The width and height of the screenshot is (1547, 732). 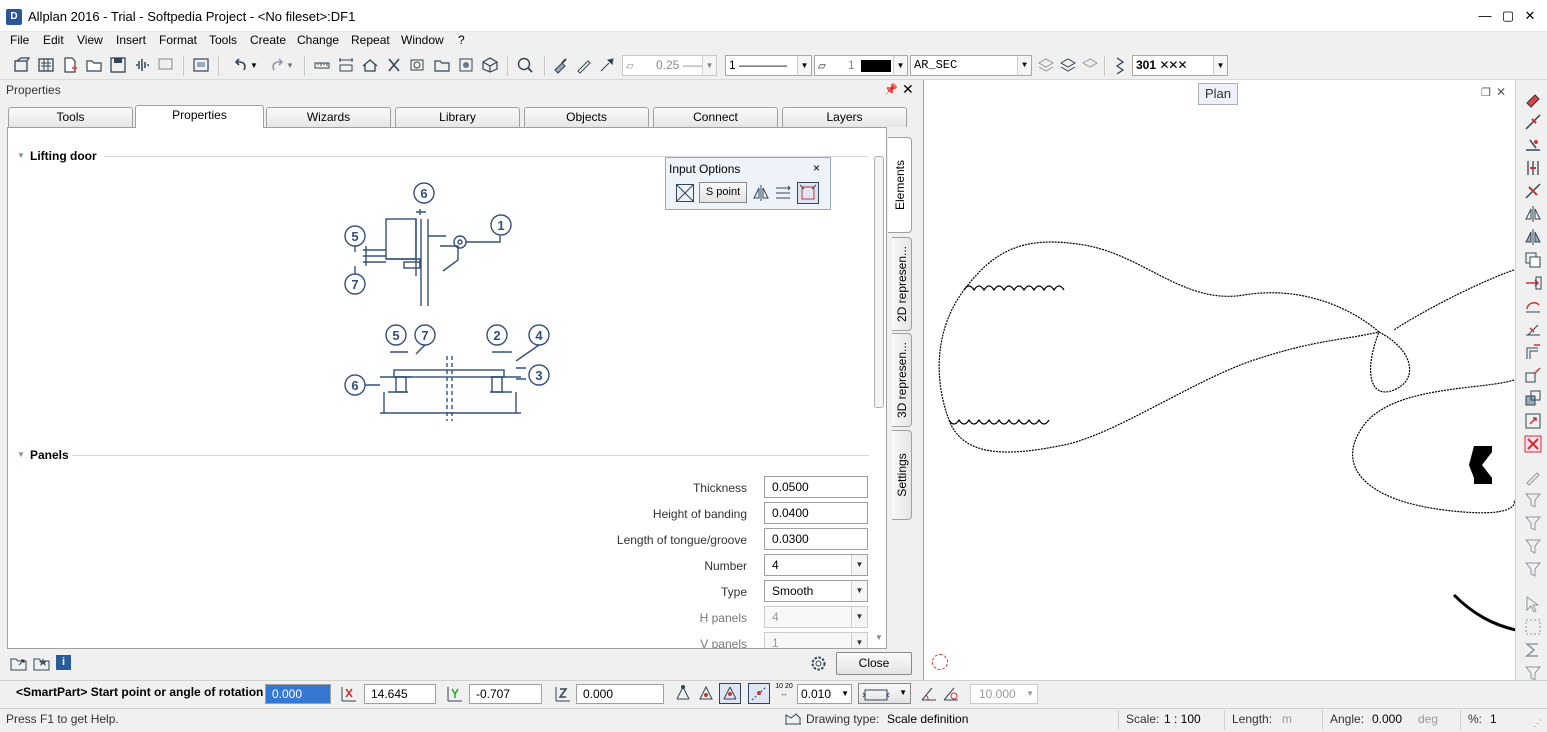 What do you see at coordinates (874, 663) in the screenshot?
I see `close-button: Close` at bounding box center [874, 663].